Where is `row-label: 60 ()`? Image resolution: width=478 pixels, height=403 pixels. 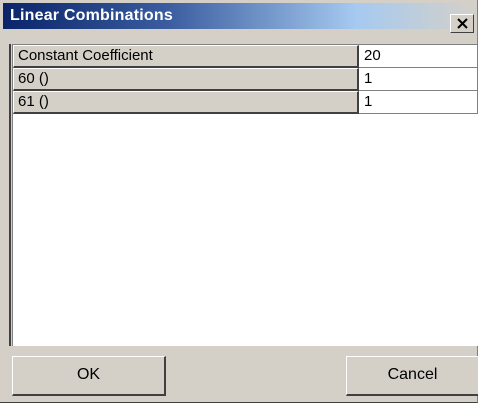 row-label: 60 () is located at coordinates (186, 79).